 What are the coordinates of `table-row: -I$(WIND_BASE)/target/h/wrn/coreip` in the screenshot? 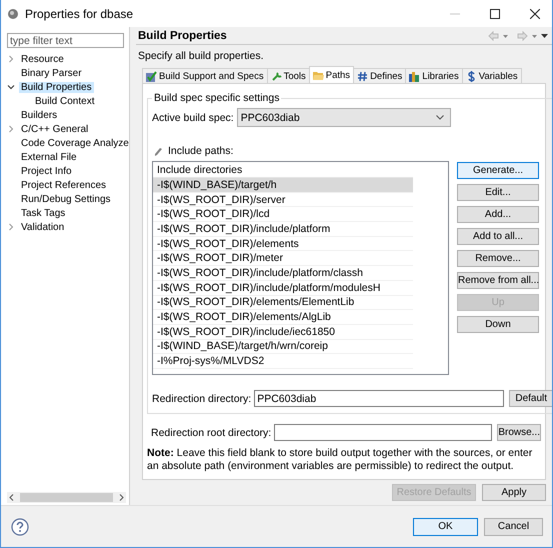 It's located at (283, 347).